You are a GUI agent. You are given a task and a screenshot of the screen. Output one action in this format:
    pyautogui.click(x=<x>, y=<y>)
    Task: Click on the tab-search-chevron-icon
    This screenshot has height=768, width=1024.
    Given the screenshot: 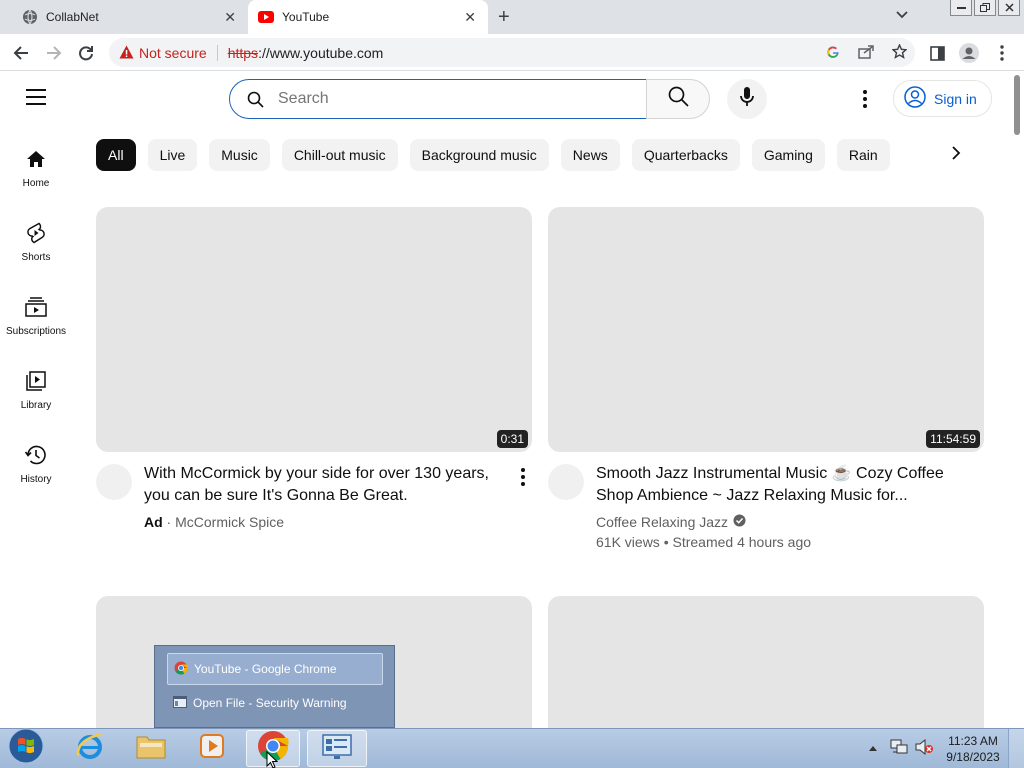 What is the action you would take?
    pyautogui.click(x=902, y=15)
    